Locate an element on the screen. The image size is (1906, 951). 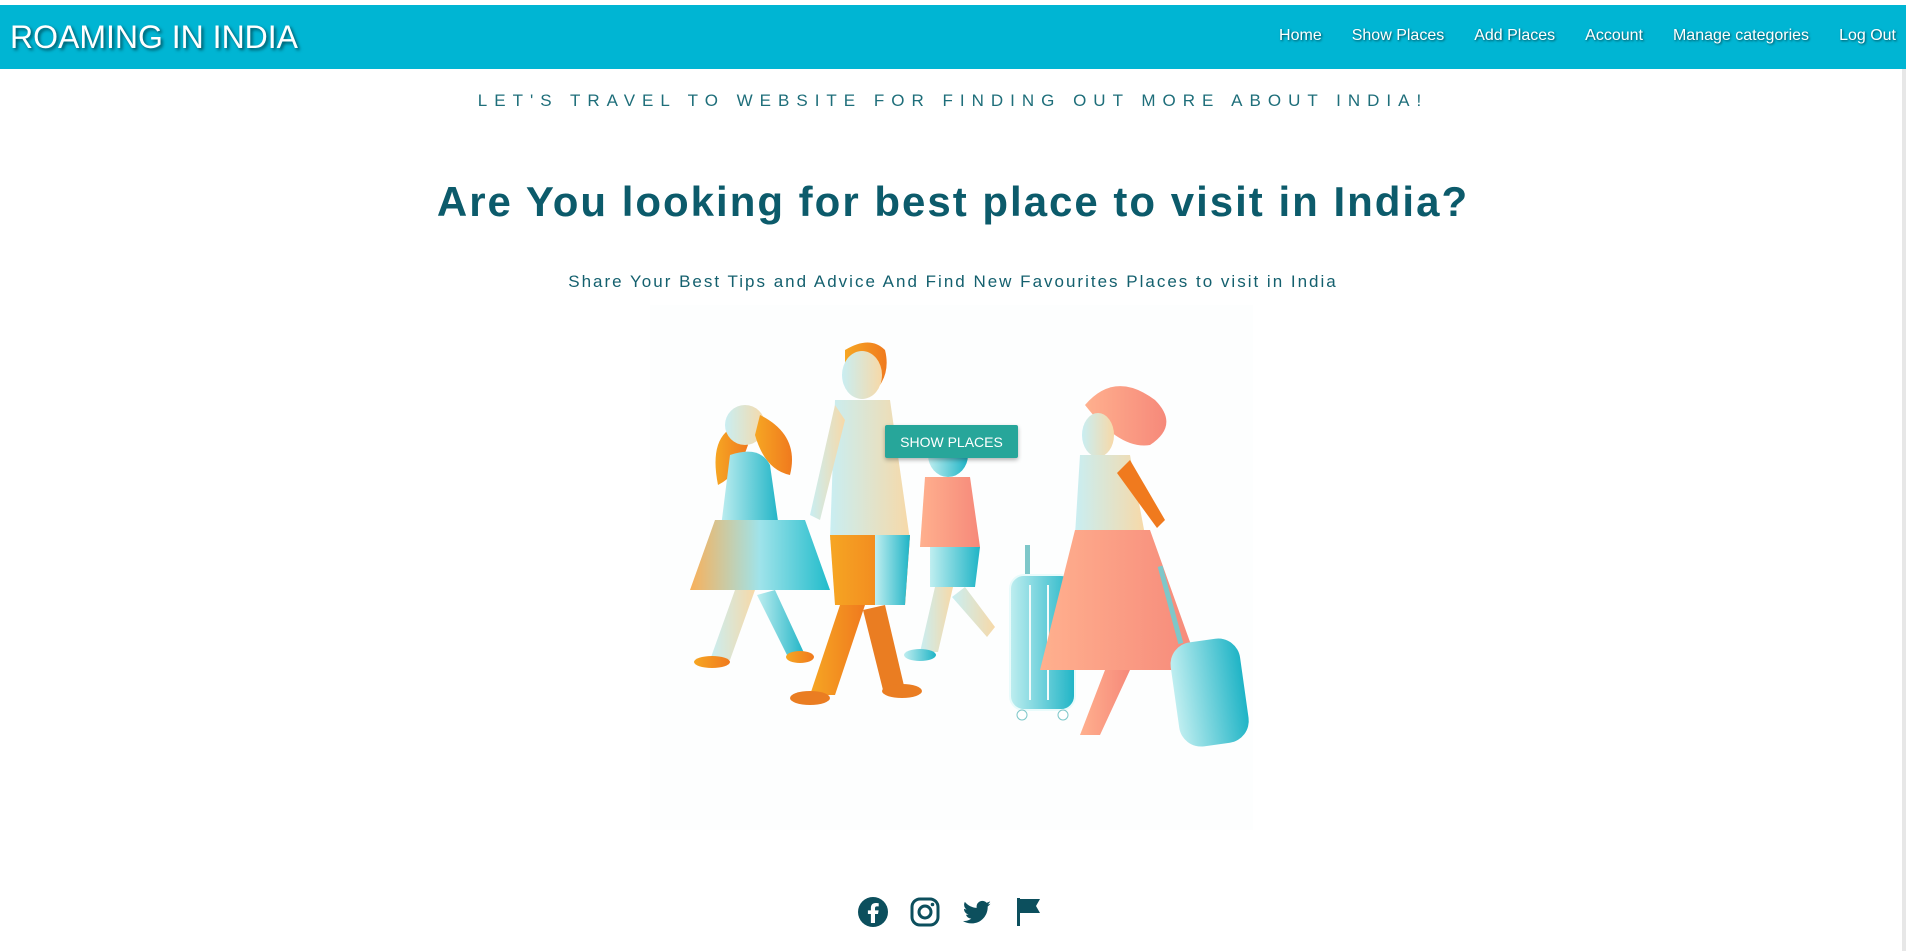
instagram-icon is located at coordinates (925, 912).